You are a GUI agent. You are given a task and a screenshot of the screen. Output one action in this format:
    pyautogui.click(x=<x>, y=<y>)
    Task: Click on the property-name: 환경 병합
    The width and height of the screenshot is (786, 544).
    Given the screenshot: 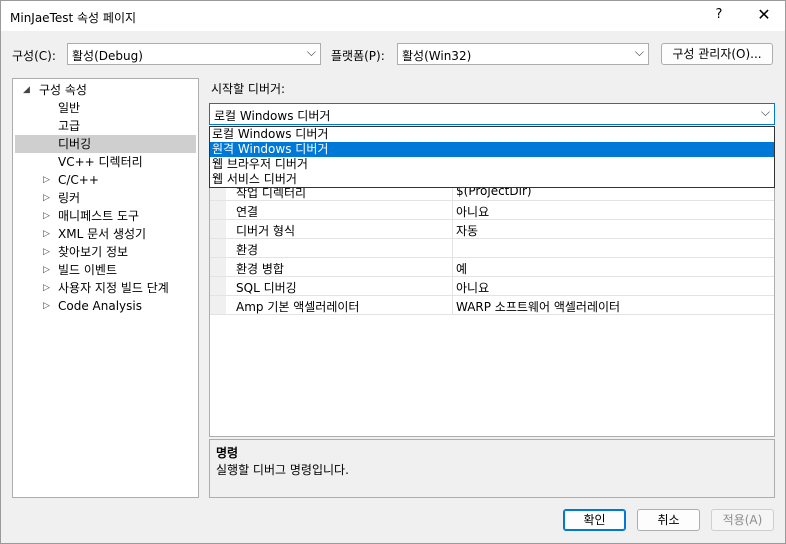 What is the action you would take?
    pyautogui.click(x=260, y=269)
    